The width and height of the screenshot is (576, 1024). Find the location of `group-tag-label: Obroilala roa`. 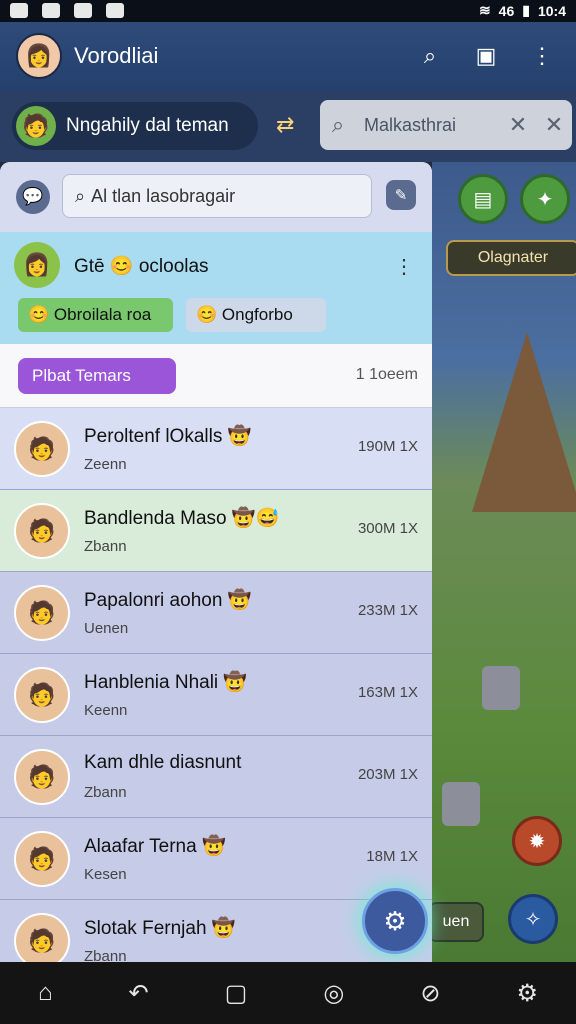

group-tag-label: Obroilala roa is located at coordinates (102, 314).